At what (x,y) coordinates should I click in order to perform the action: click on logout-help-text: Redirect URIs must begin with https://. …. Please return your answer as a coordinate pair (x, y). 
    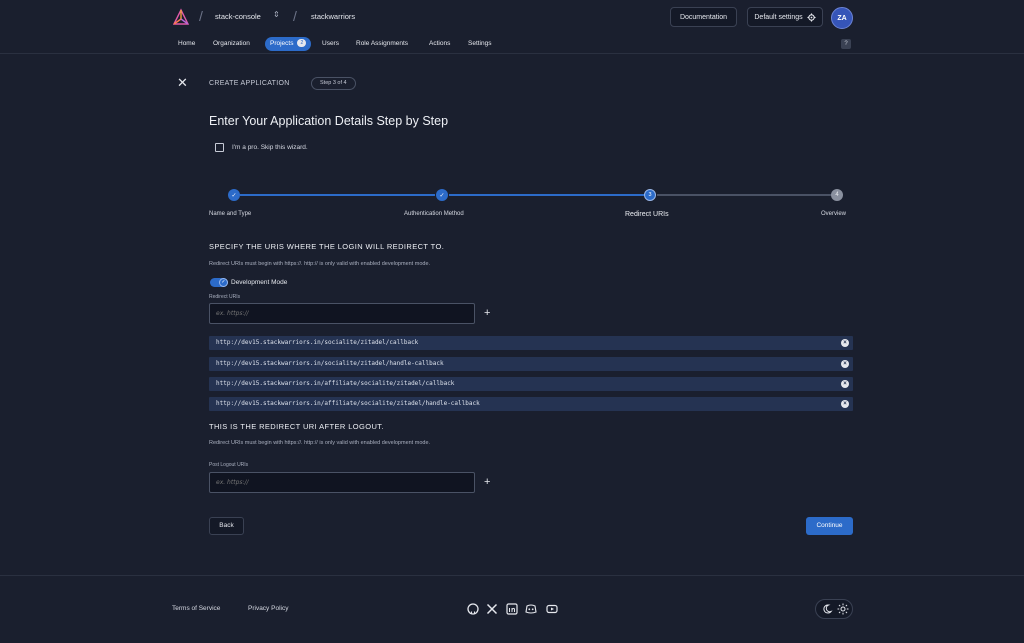
    Looking at the image, I should click on (320, 443).